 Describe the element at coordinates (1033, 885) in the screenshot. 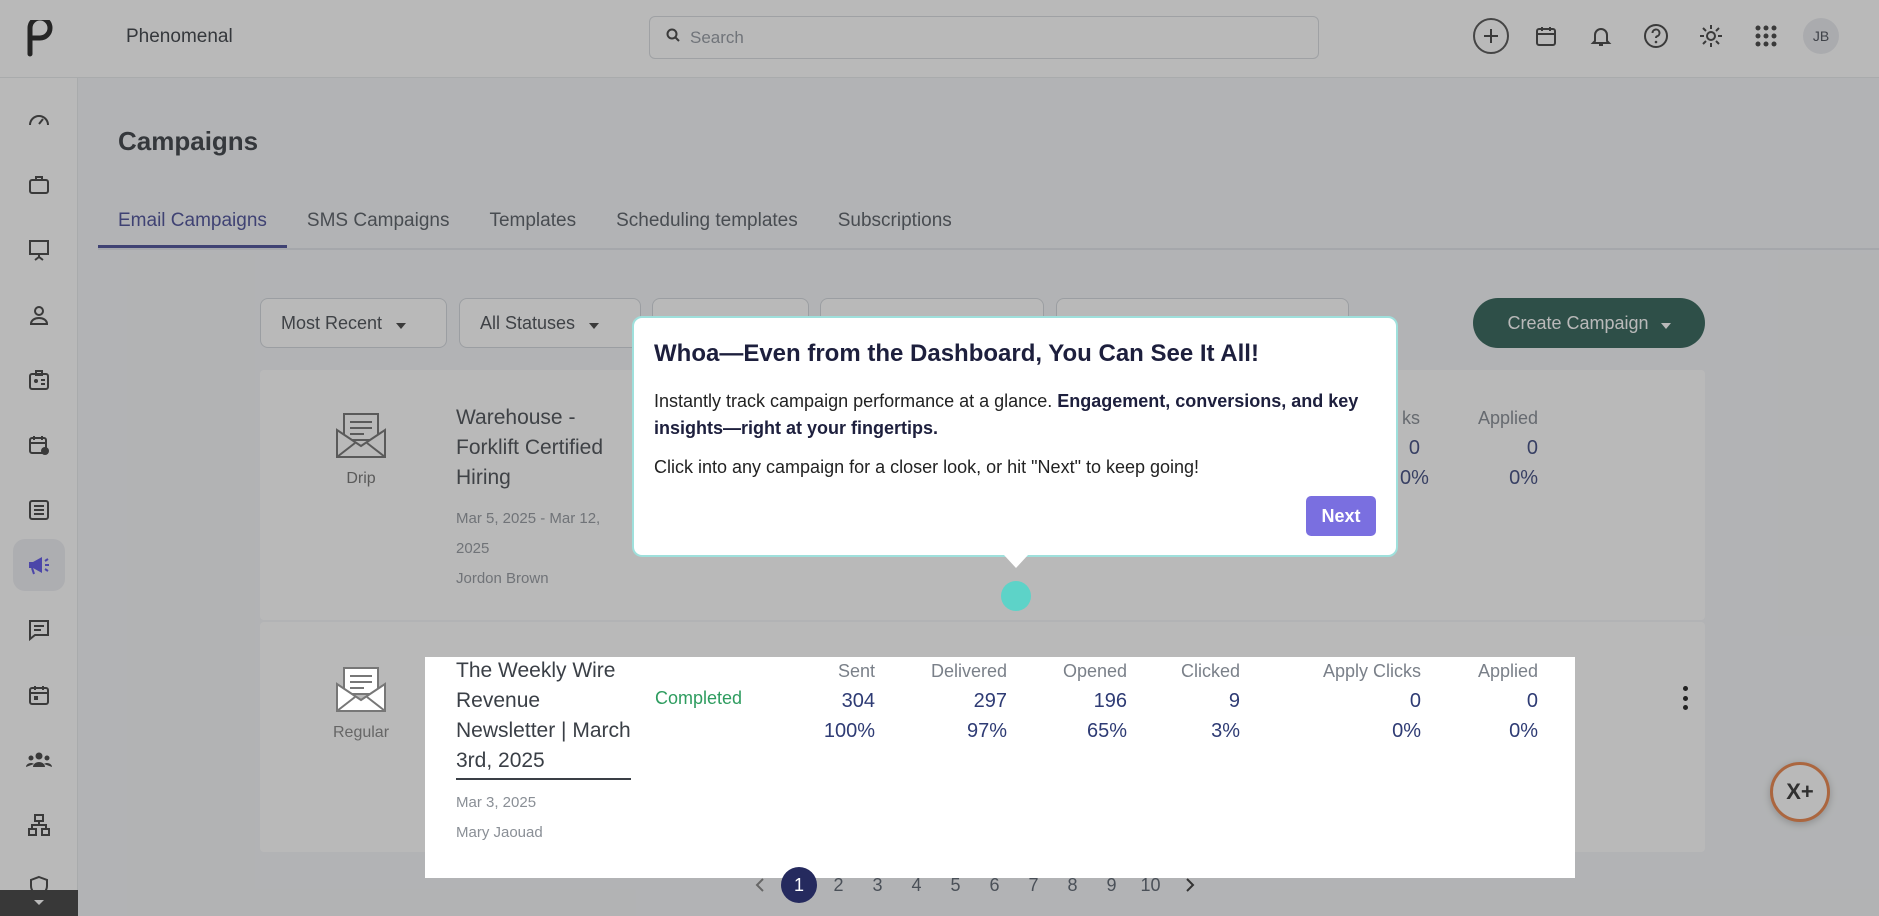

I see `page-7: 7` at that location.